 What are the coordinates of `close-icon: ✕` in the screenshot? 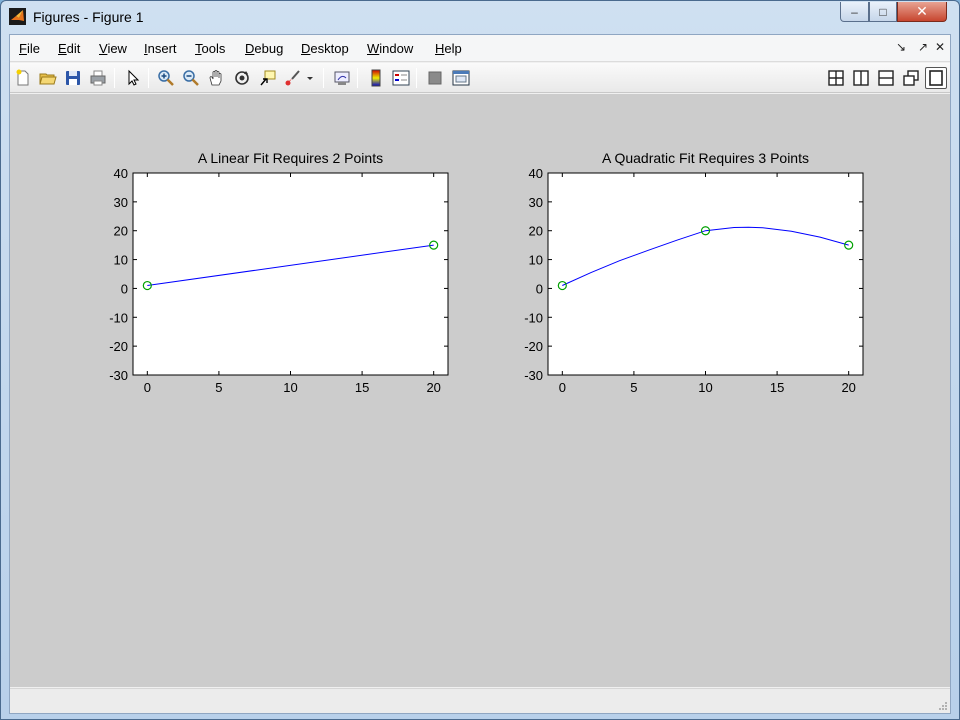 It's located at (922, 11).